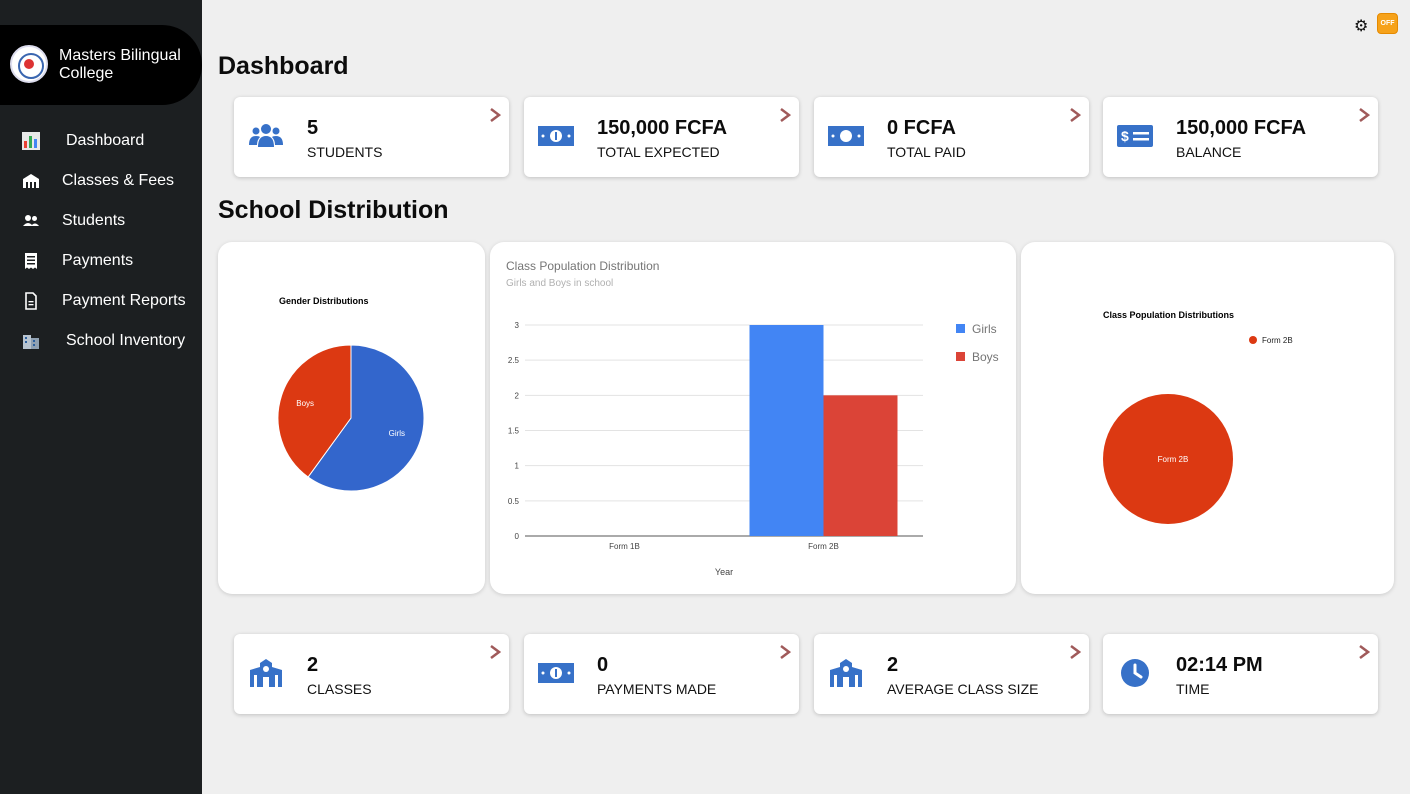 This screenshot has height=794, width=1410. What do you see at coordinates (921, 128) in the screenshot?
I see `stat-value: 0 FCFA` at bounding box center [921, 128].